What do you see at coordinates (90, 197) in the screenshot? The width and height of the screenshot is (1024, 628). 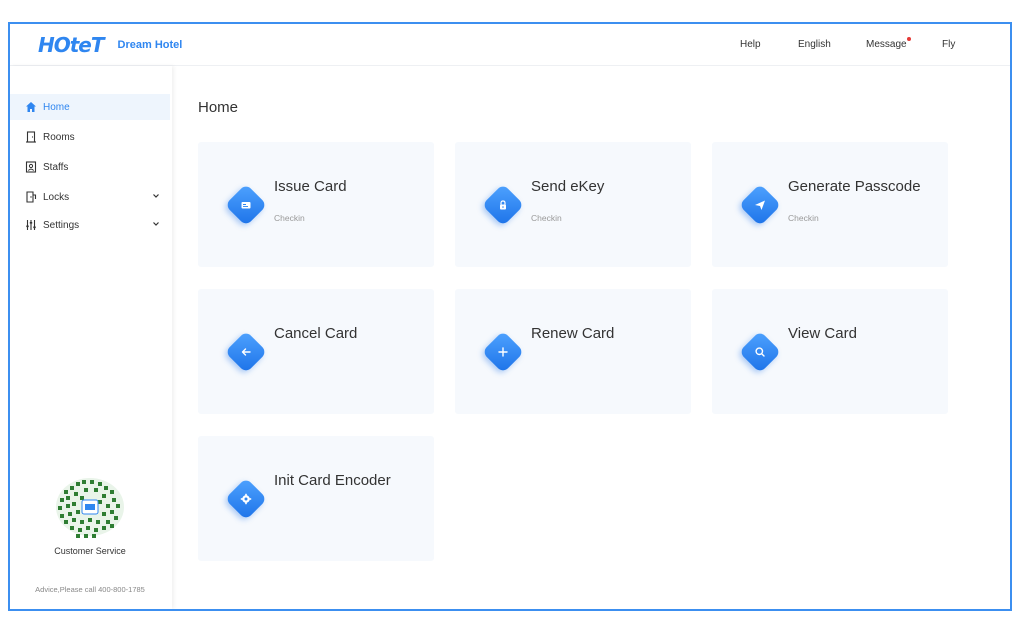 I see `sidebar-item-locks: Locks` at bounding box center [90, 197].